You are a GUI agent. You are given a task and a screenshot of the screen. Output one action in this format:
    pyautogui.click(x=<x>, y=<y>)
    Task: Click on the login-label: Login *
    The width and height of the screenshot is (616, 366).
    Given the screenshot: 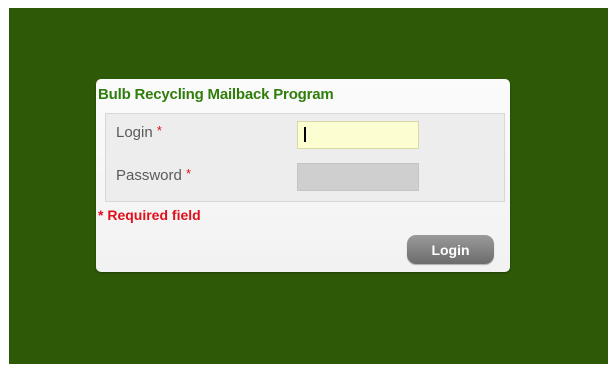 What is the action you would take?
    pyautogui.click(x=139, y=132)
    